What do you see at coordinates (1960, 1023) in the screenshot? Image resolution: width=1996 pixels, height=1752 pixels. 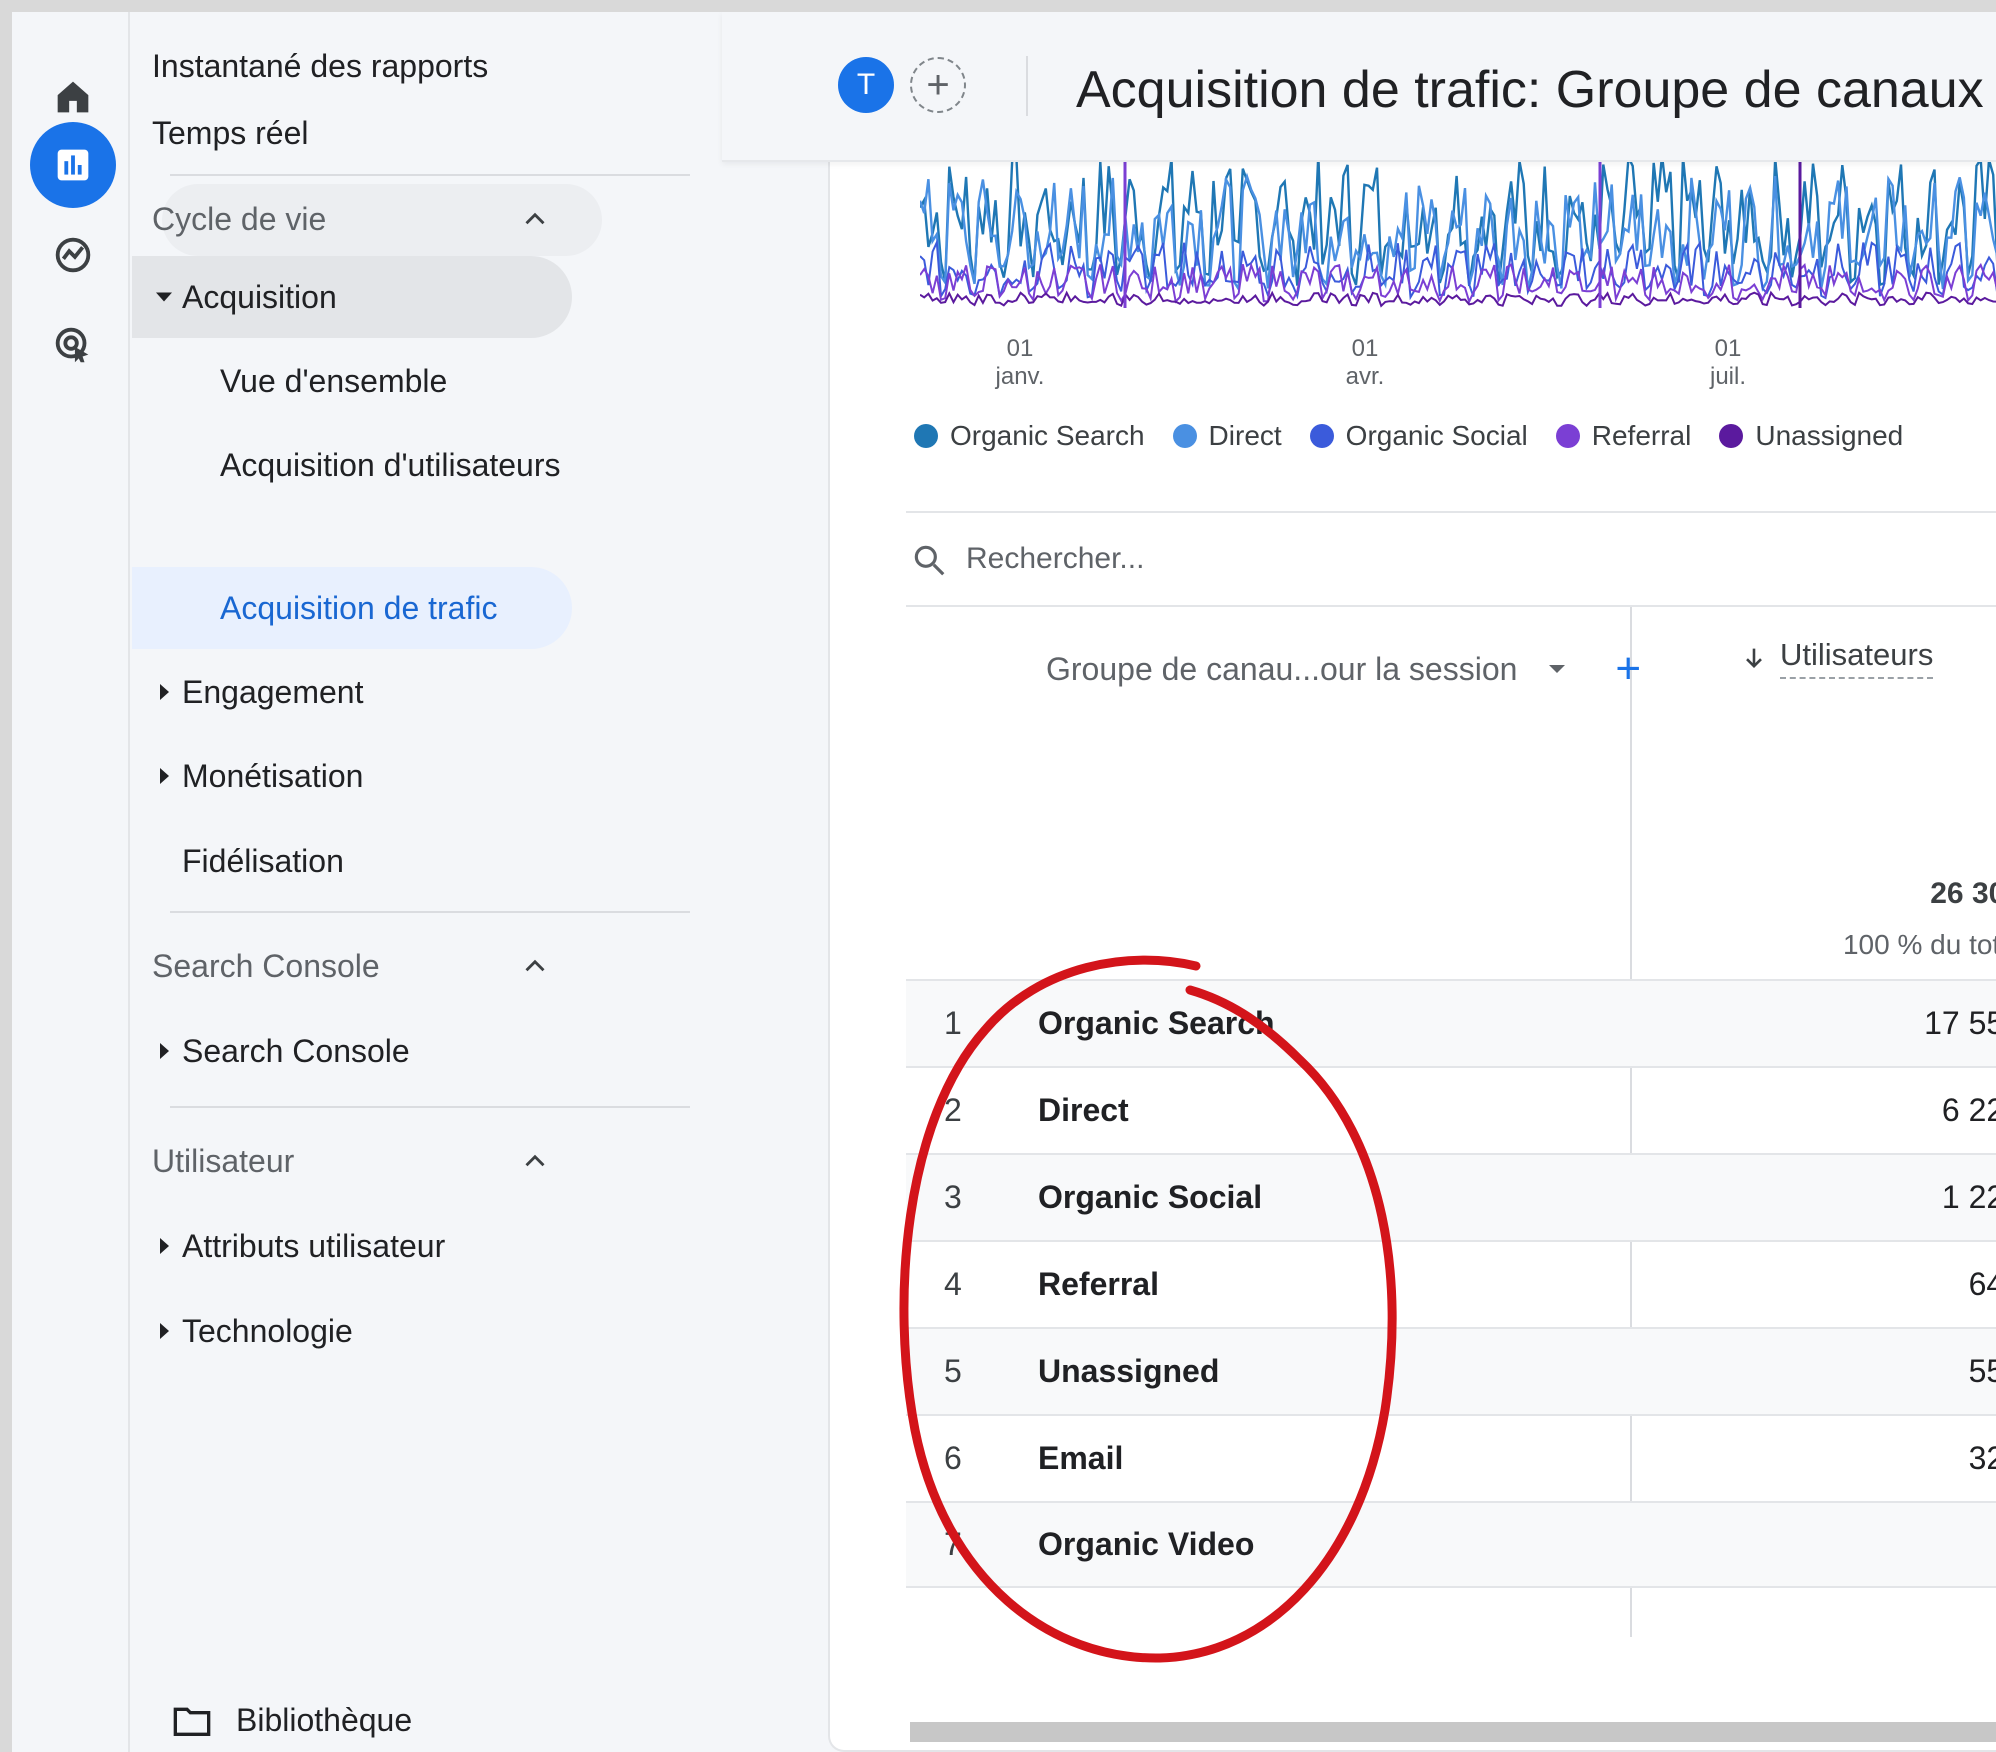 I see `row-users-value: 17 551` at bounding box center [1960, 1023].